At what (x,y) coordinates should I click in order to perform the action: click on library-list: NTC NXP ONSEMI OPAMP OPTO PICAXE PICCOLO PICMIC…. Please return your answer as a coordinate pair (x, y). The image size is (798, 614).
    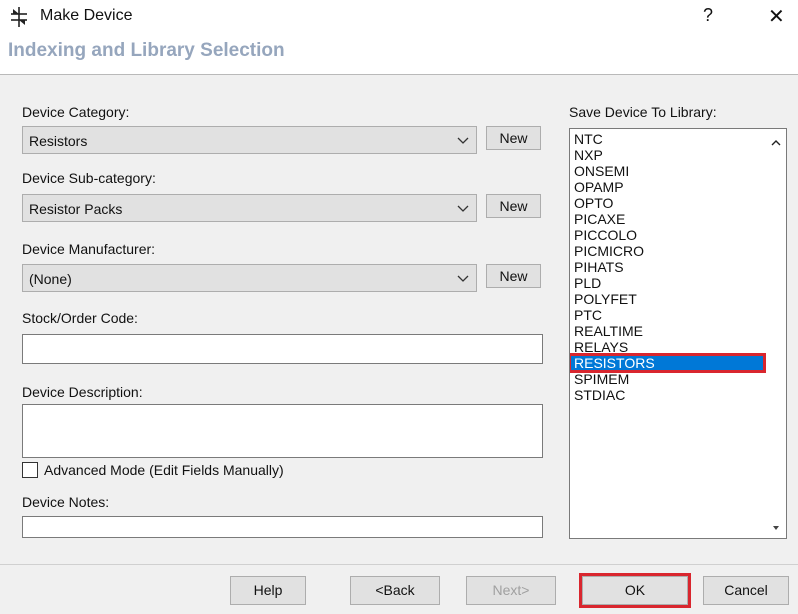
    Looking at the image, I should click on (668, 267).